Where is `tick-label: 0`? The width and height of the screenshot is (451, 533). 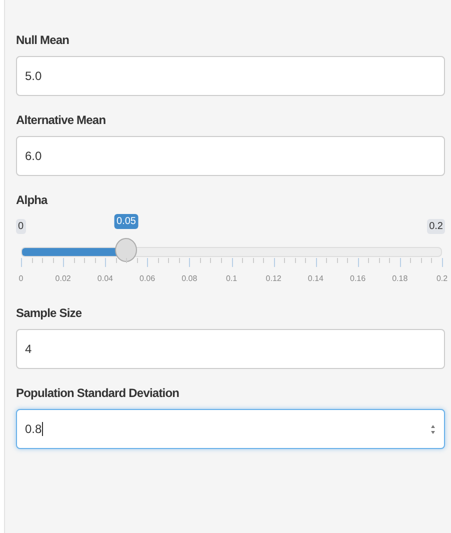
tick-label: 0 is located at coordinates (21, 278).